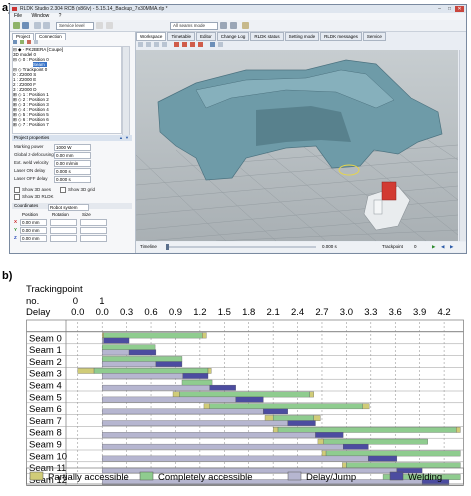 This screenshot has height=496, width=471. Describe the element at coordinates (54, 289) in the screenshot. I see `header-trackingpoint: Trackingpoint` at that location.